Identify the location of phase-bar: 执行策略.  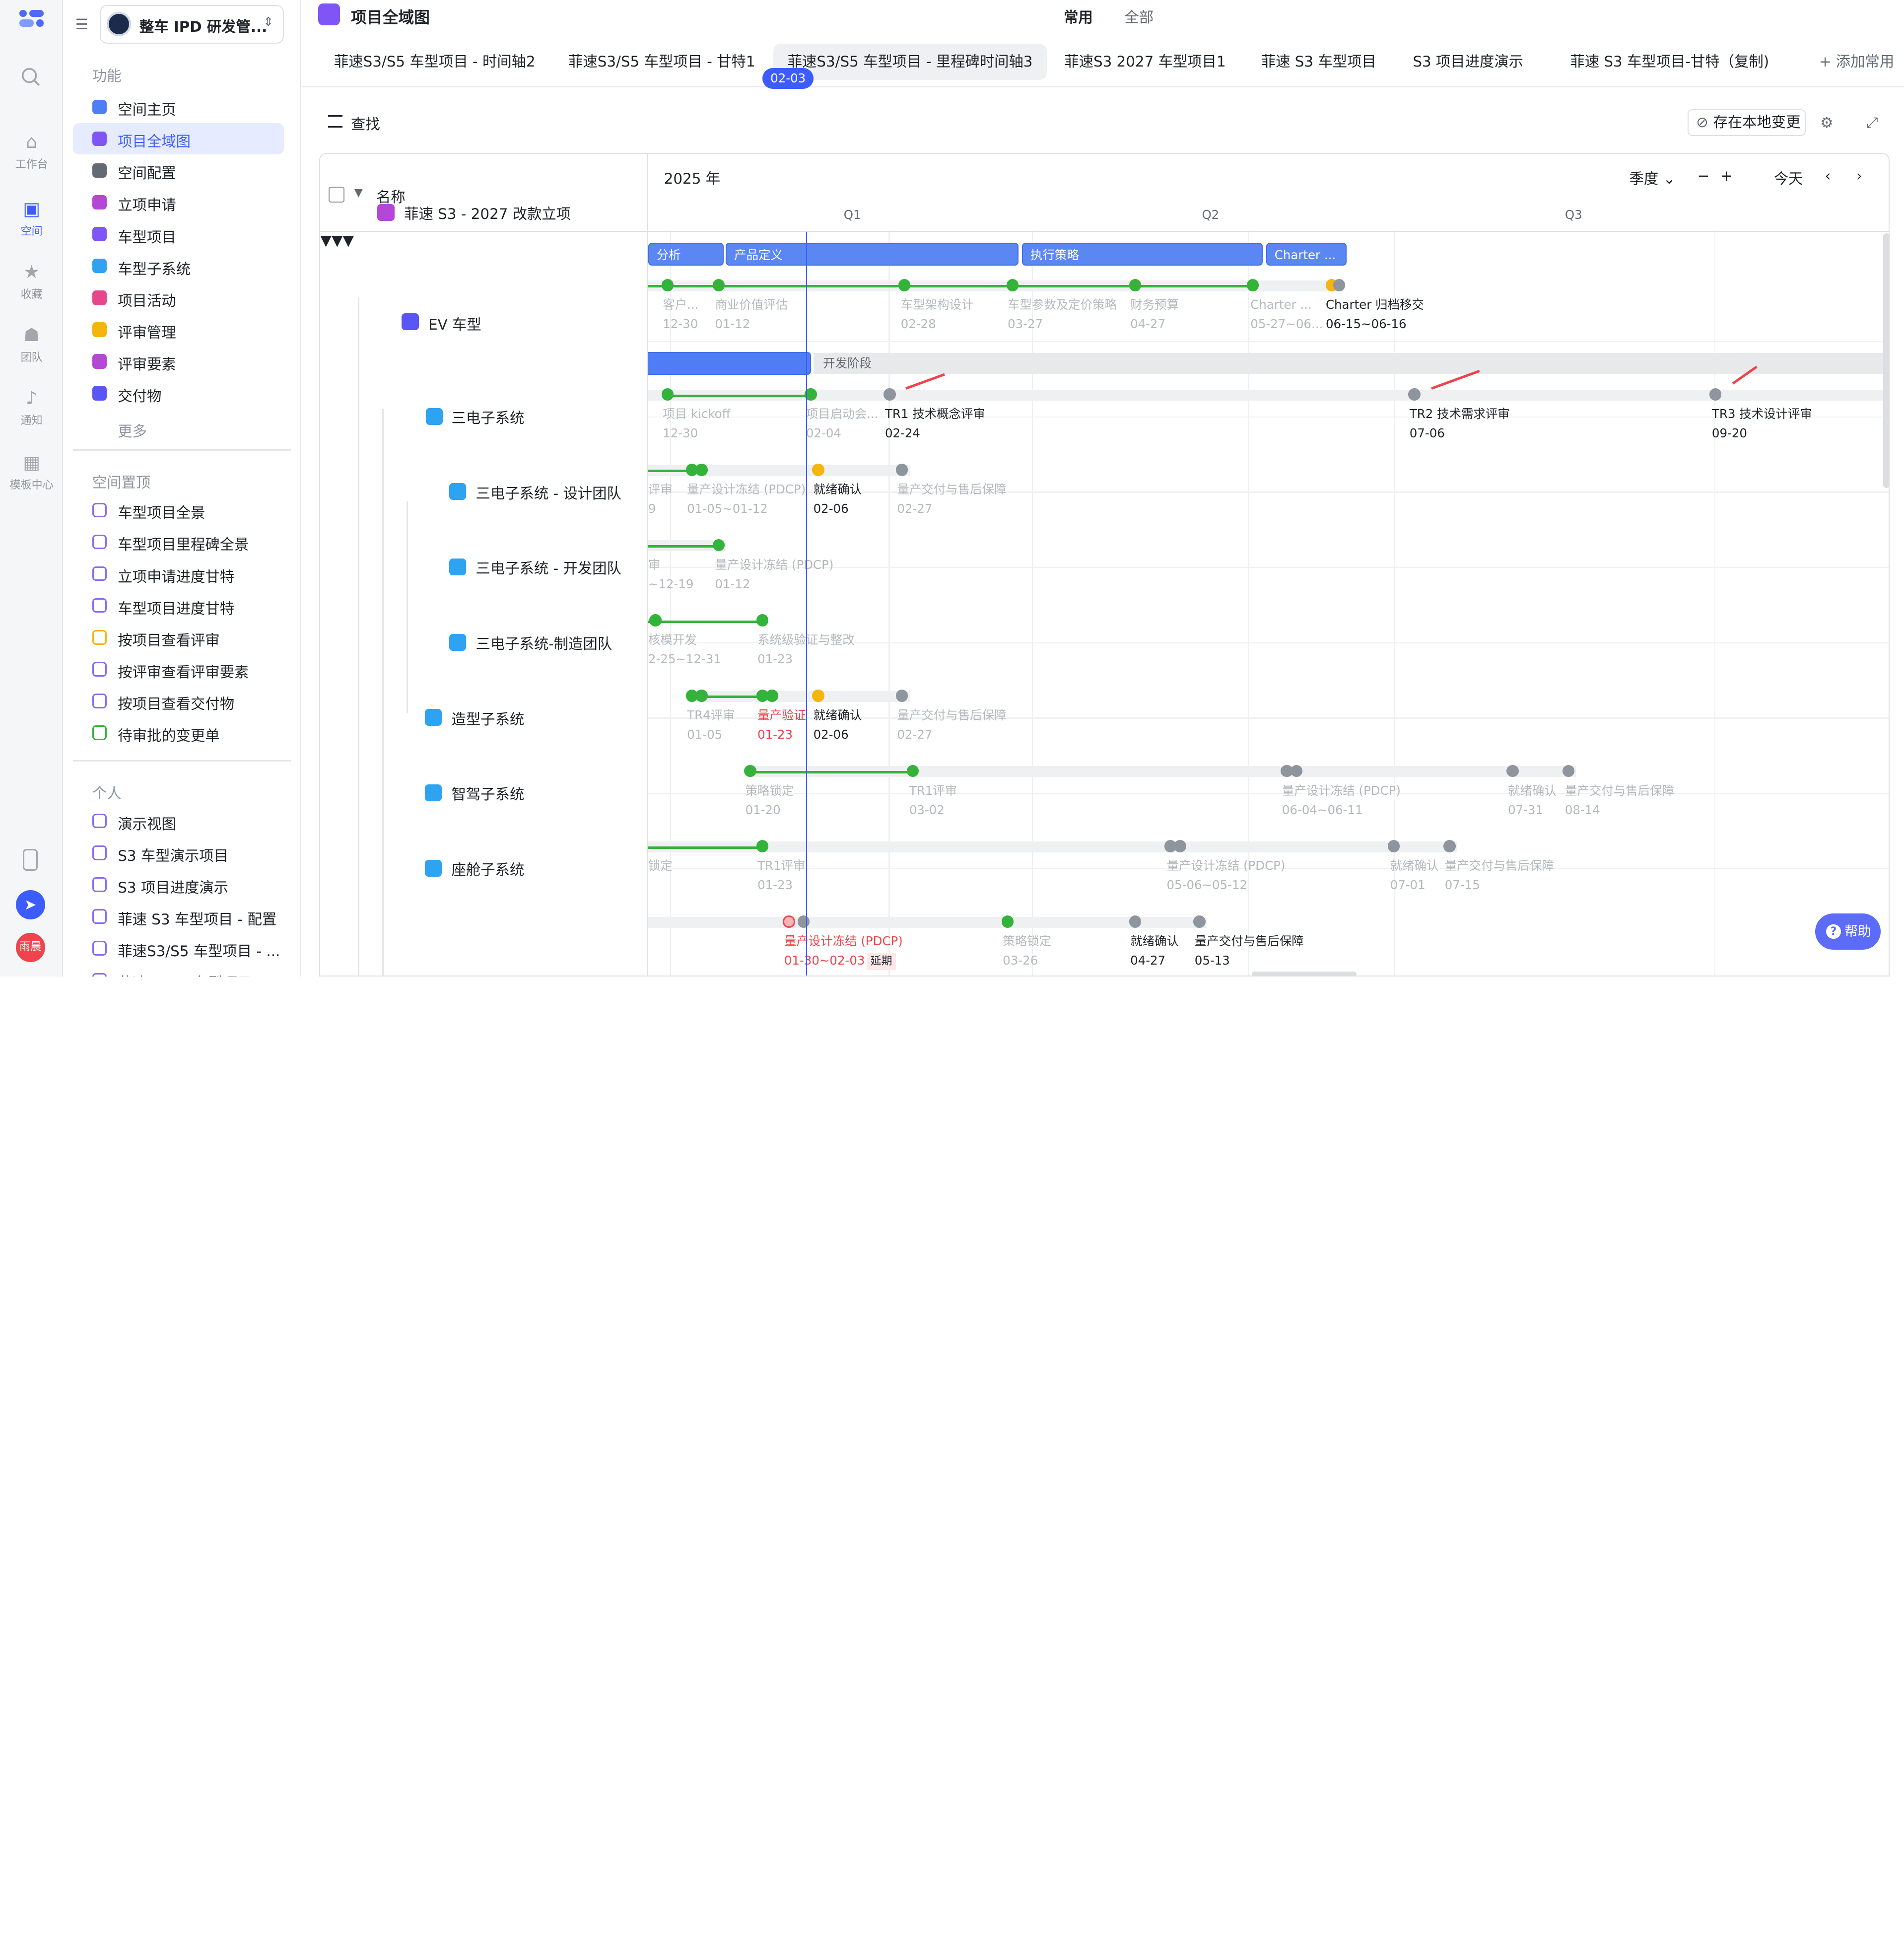
(1142, 254).